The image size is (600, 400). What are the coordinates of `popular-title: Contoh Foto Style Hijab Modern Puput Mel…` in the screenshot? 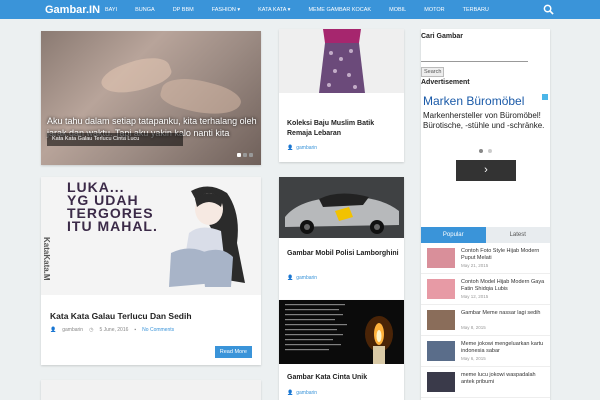 It's located at (504, 255).